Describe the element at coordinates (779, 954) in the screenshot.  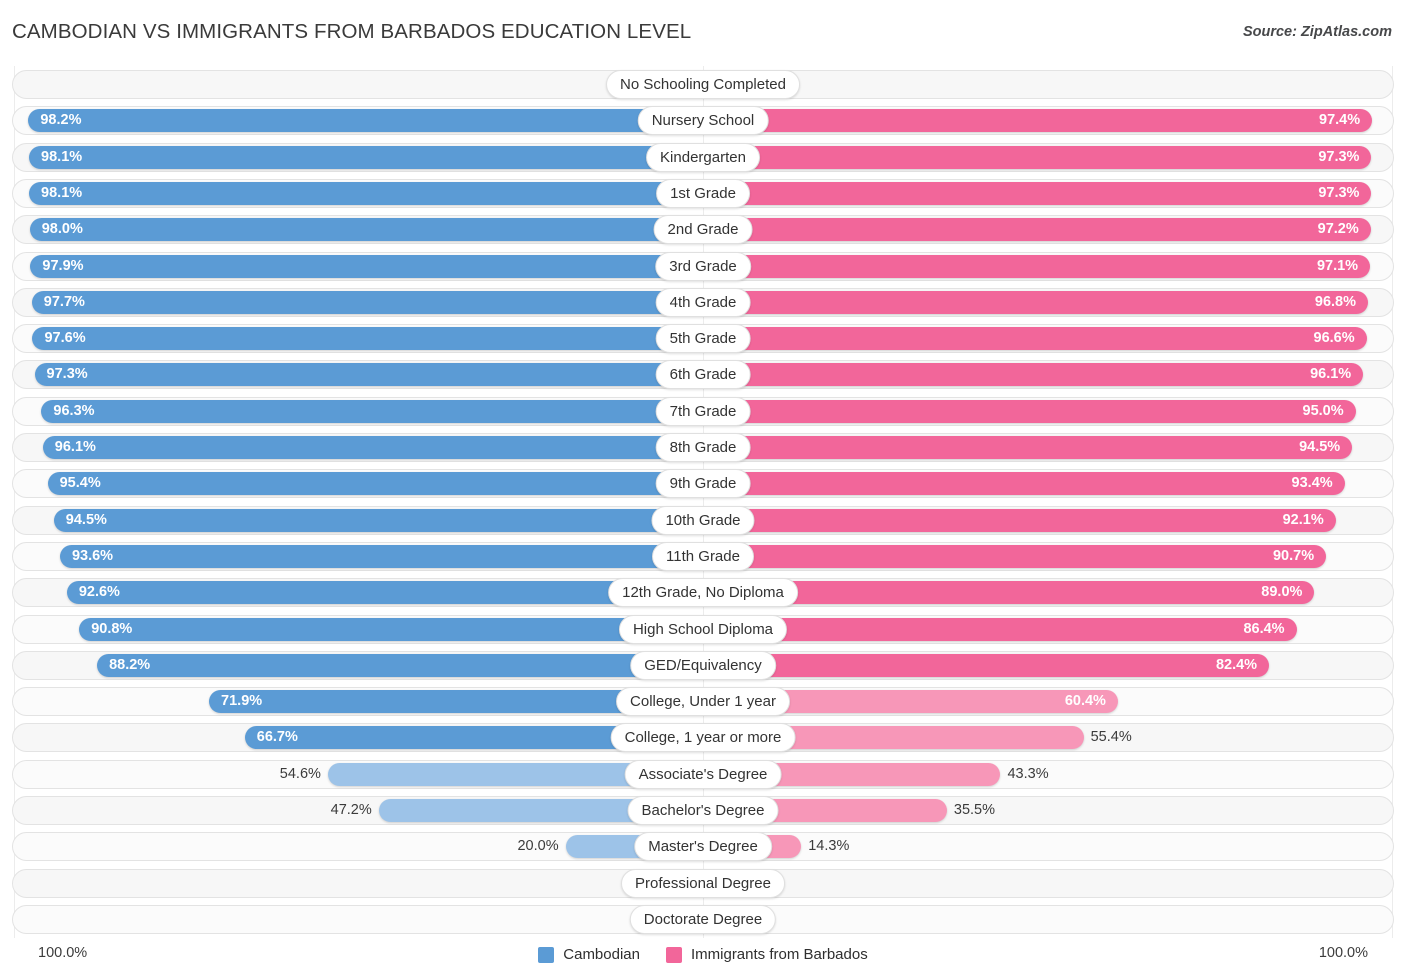
I see `legend-label-immigrants-from-barbados: Immigrants from Barbados` at that location.